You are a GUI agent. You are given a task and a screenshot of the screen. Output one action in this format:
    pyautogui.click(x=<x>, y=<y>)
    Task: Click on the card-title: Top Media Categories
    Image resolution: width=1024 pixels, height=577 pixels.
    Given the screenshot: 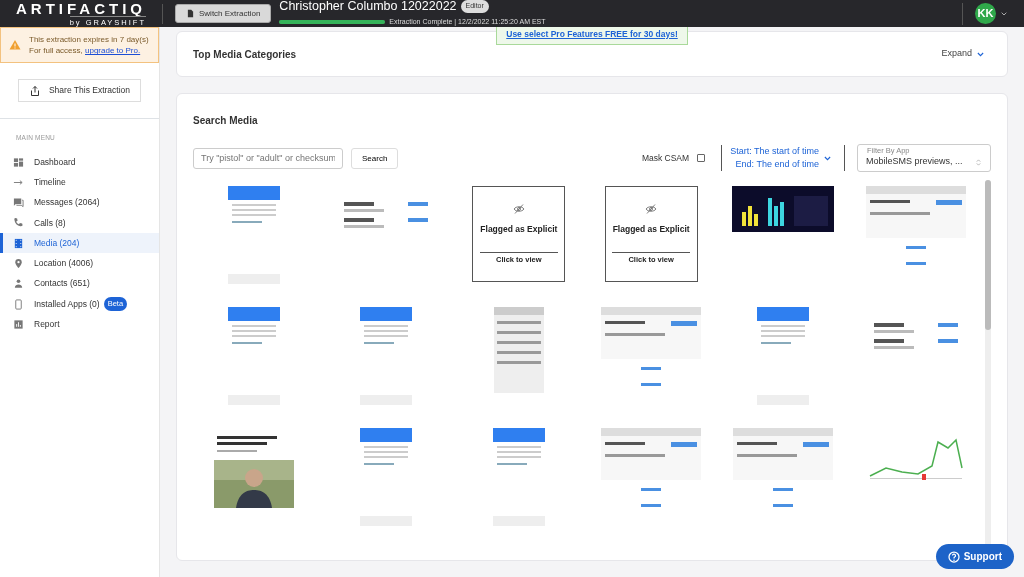 What is the action you would take?
    pyautogui.click(x=245, y=54)
    